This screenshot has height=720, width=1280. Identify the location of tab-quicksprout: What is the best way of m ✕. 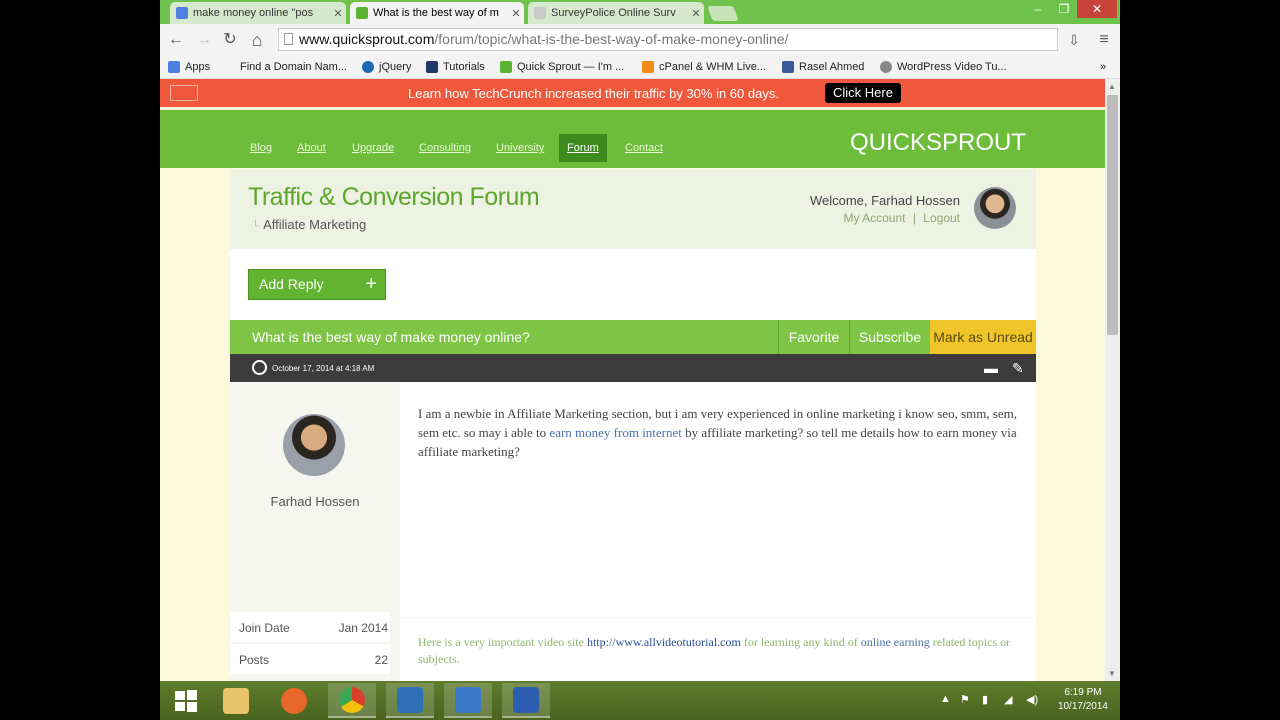
(437, 13).